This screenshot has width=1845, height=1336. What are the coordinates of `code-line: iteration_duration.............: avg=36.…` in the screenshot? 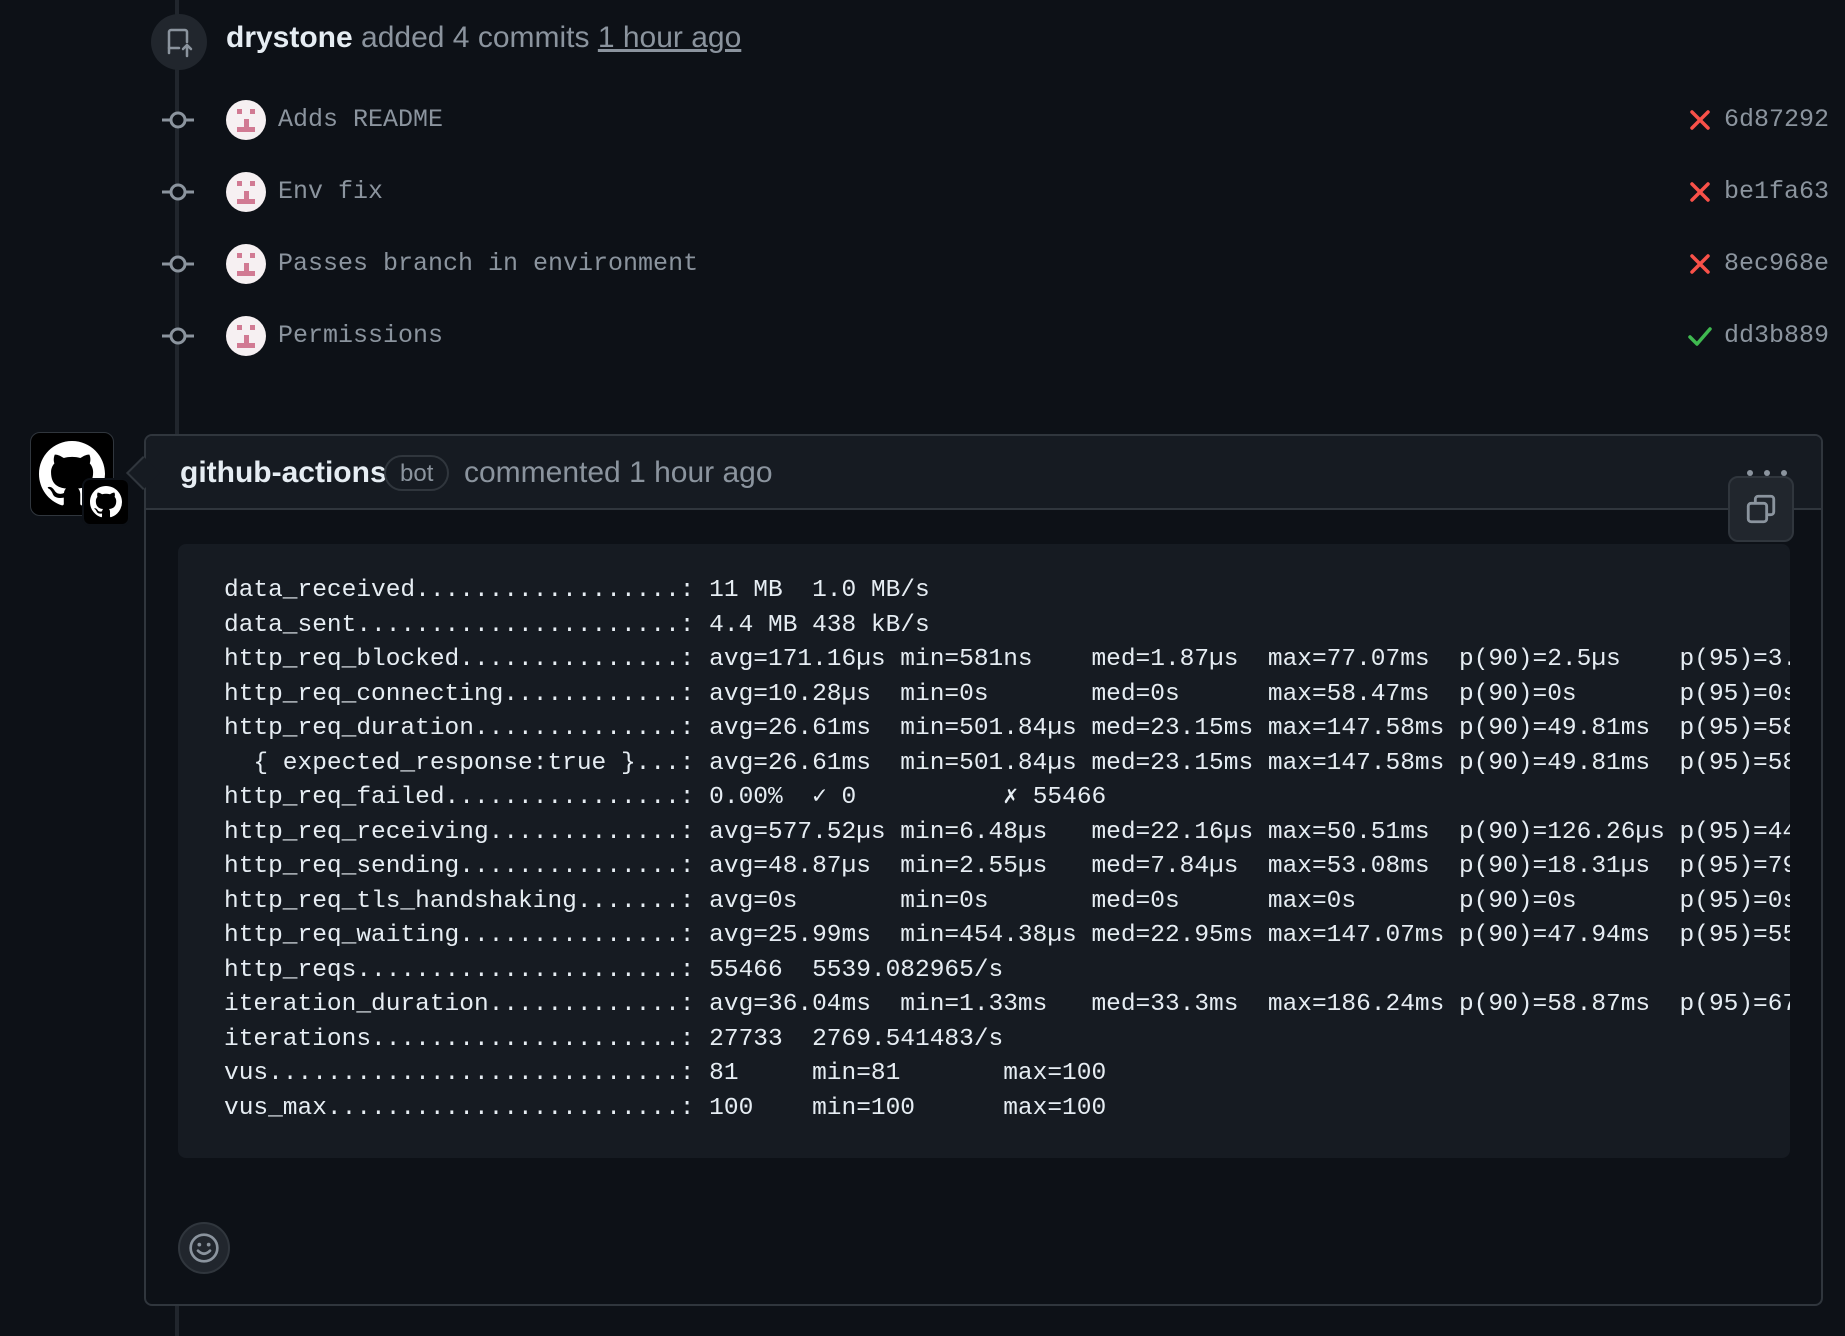 It's located at (1007, 1004).